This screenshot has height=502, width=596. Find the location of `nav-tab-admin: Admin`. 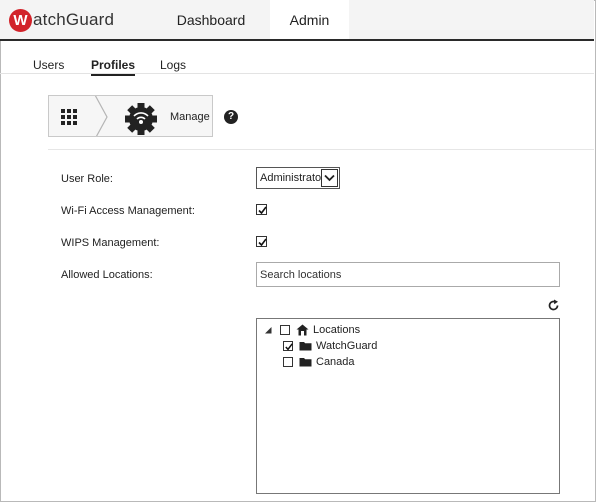

nav-tab-admin: Admin is located at coordinates (309, 19).